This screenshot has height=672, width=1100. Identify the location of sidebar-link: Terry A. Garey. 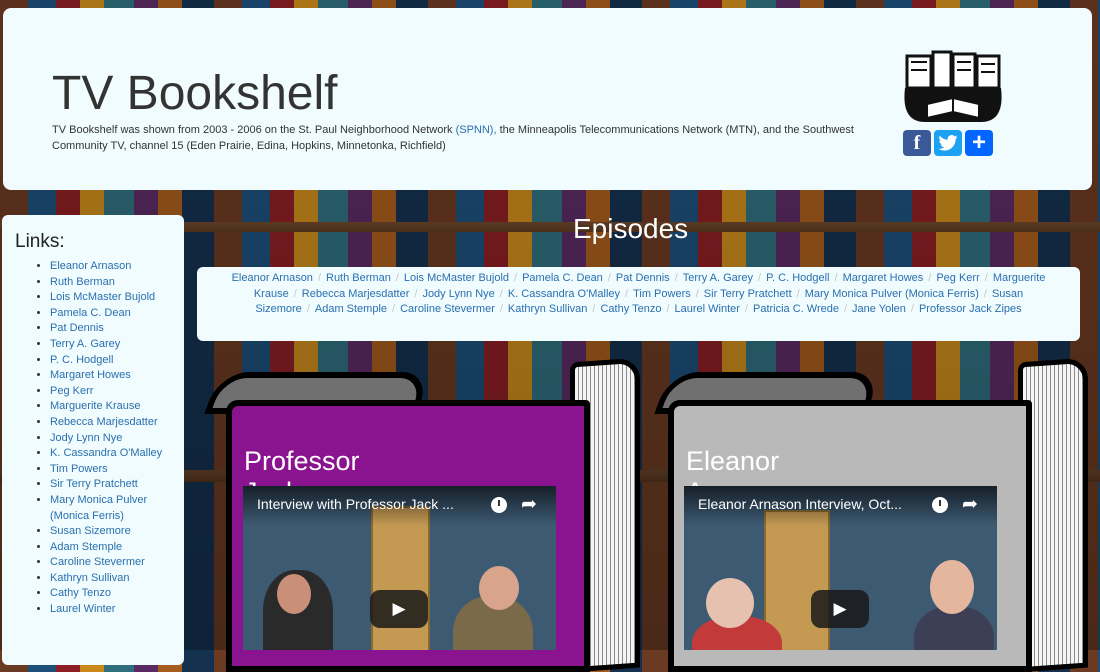
(85, 344).